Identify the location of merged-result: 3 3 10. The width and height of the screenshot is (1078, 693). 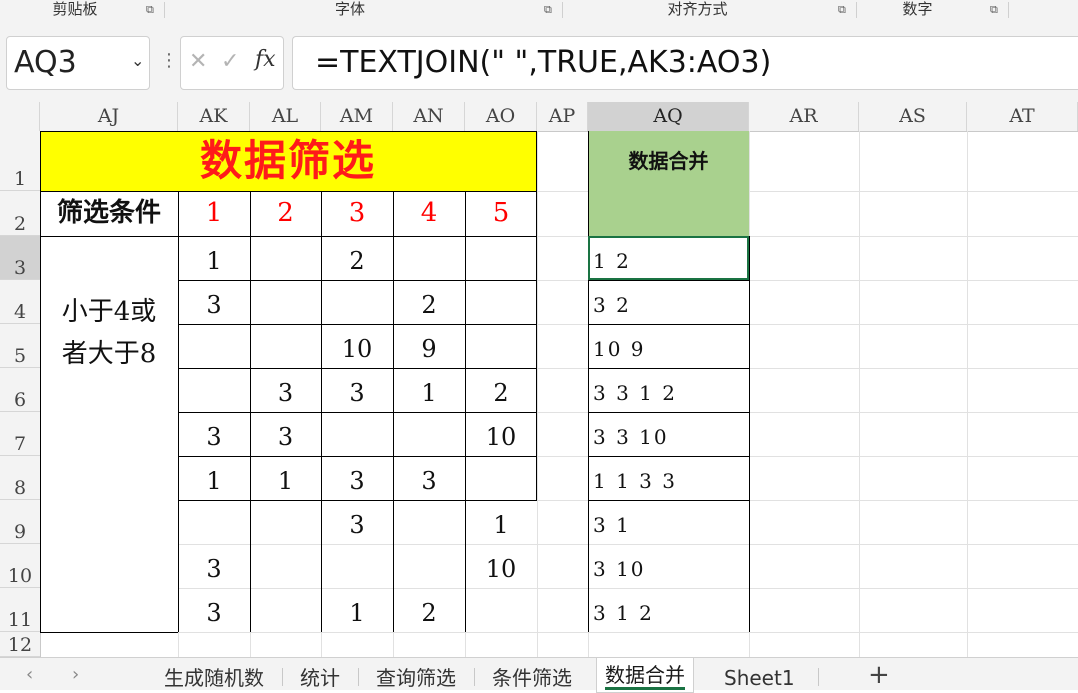
(631, 434).